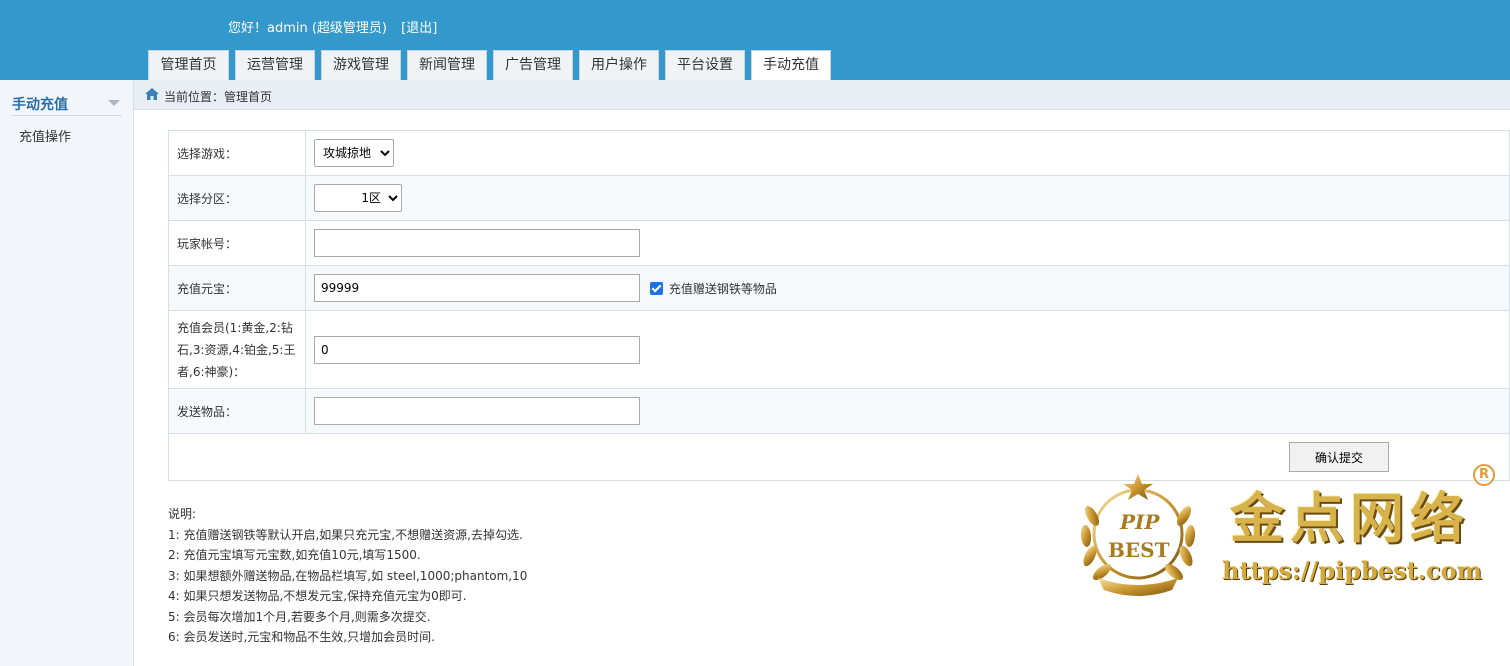 This screenshot has width=1510, height=666. Describe the element at coordinates (1352, 570) in the screenshot. I see `brand-url: https://pipbest.com` at that location.